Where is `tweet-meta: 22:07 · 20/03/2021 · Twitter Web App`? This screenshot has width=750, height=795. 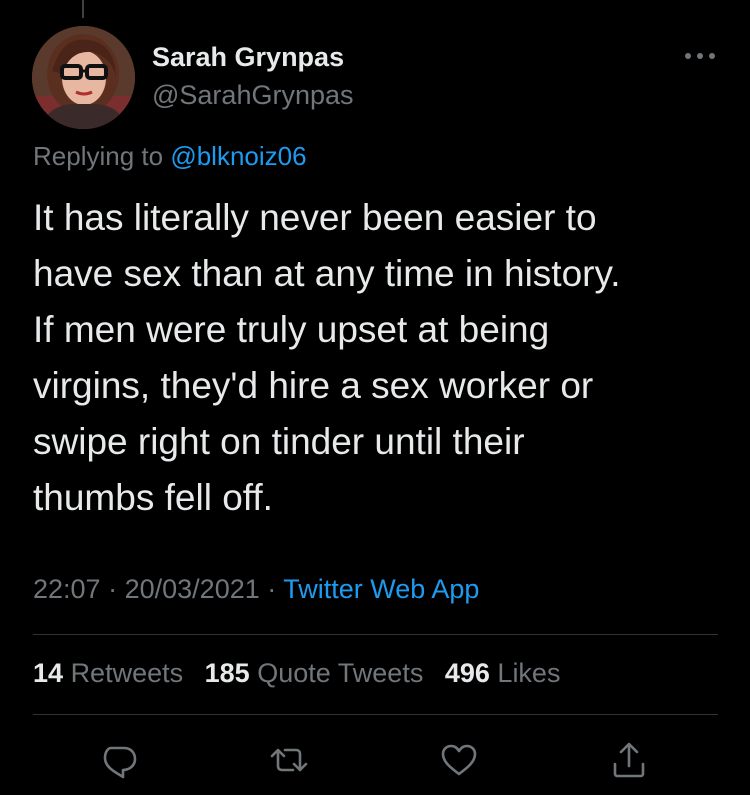 tweet-meta: 22:07 · 20/03/2021 · Twitter Web App is located at coordinates (256, 589).